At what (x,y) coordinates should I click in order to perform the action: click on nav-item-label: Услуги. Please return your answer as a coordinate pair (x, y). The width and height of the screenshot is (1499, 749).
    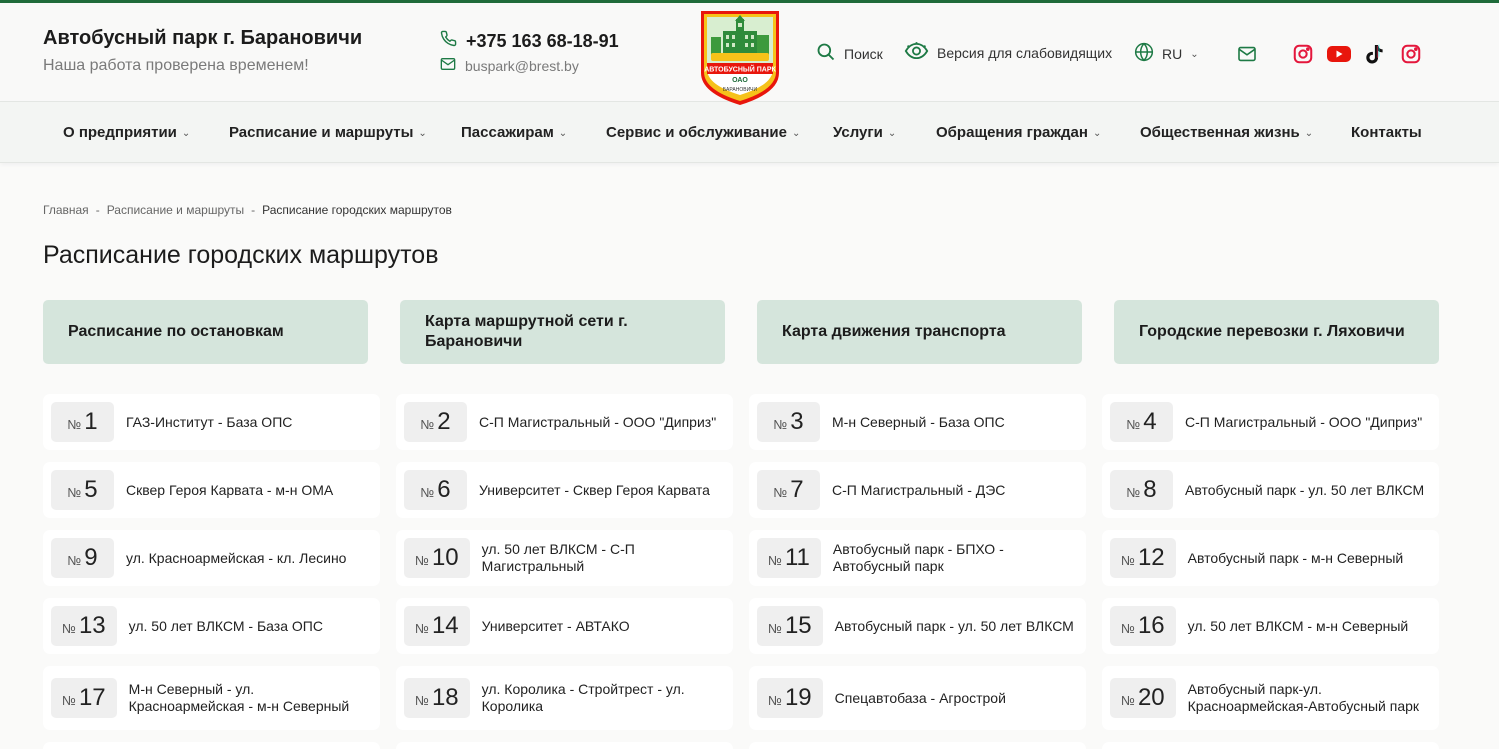
    Looking at the image, I should click on (858, 132).